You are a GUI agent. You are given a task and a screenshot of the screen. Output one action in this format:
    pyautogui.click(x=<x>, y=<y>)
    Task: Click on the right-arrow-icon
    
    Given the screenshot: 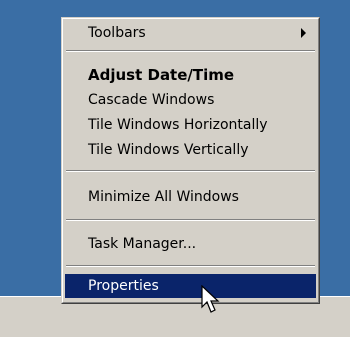 What is the action you would take?
    pyautogui.click(x=303, y=33)
    